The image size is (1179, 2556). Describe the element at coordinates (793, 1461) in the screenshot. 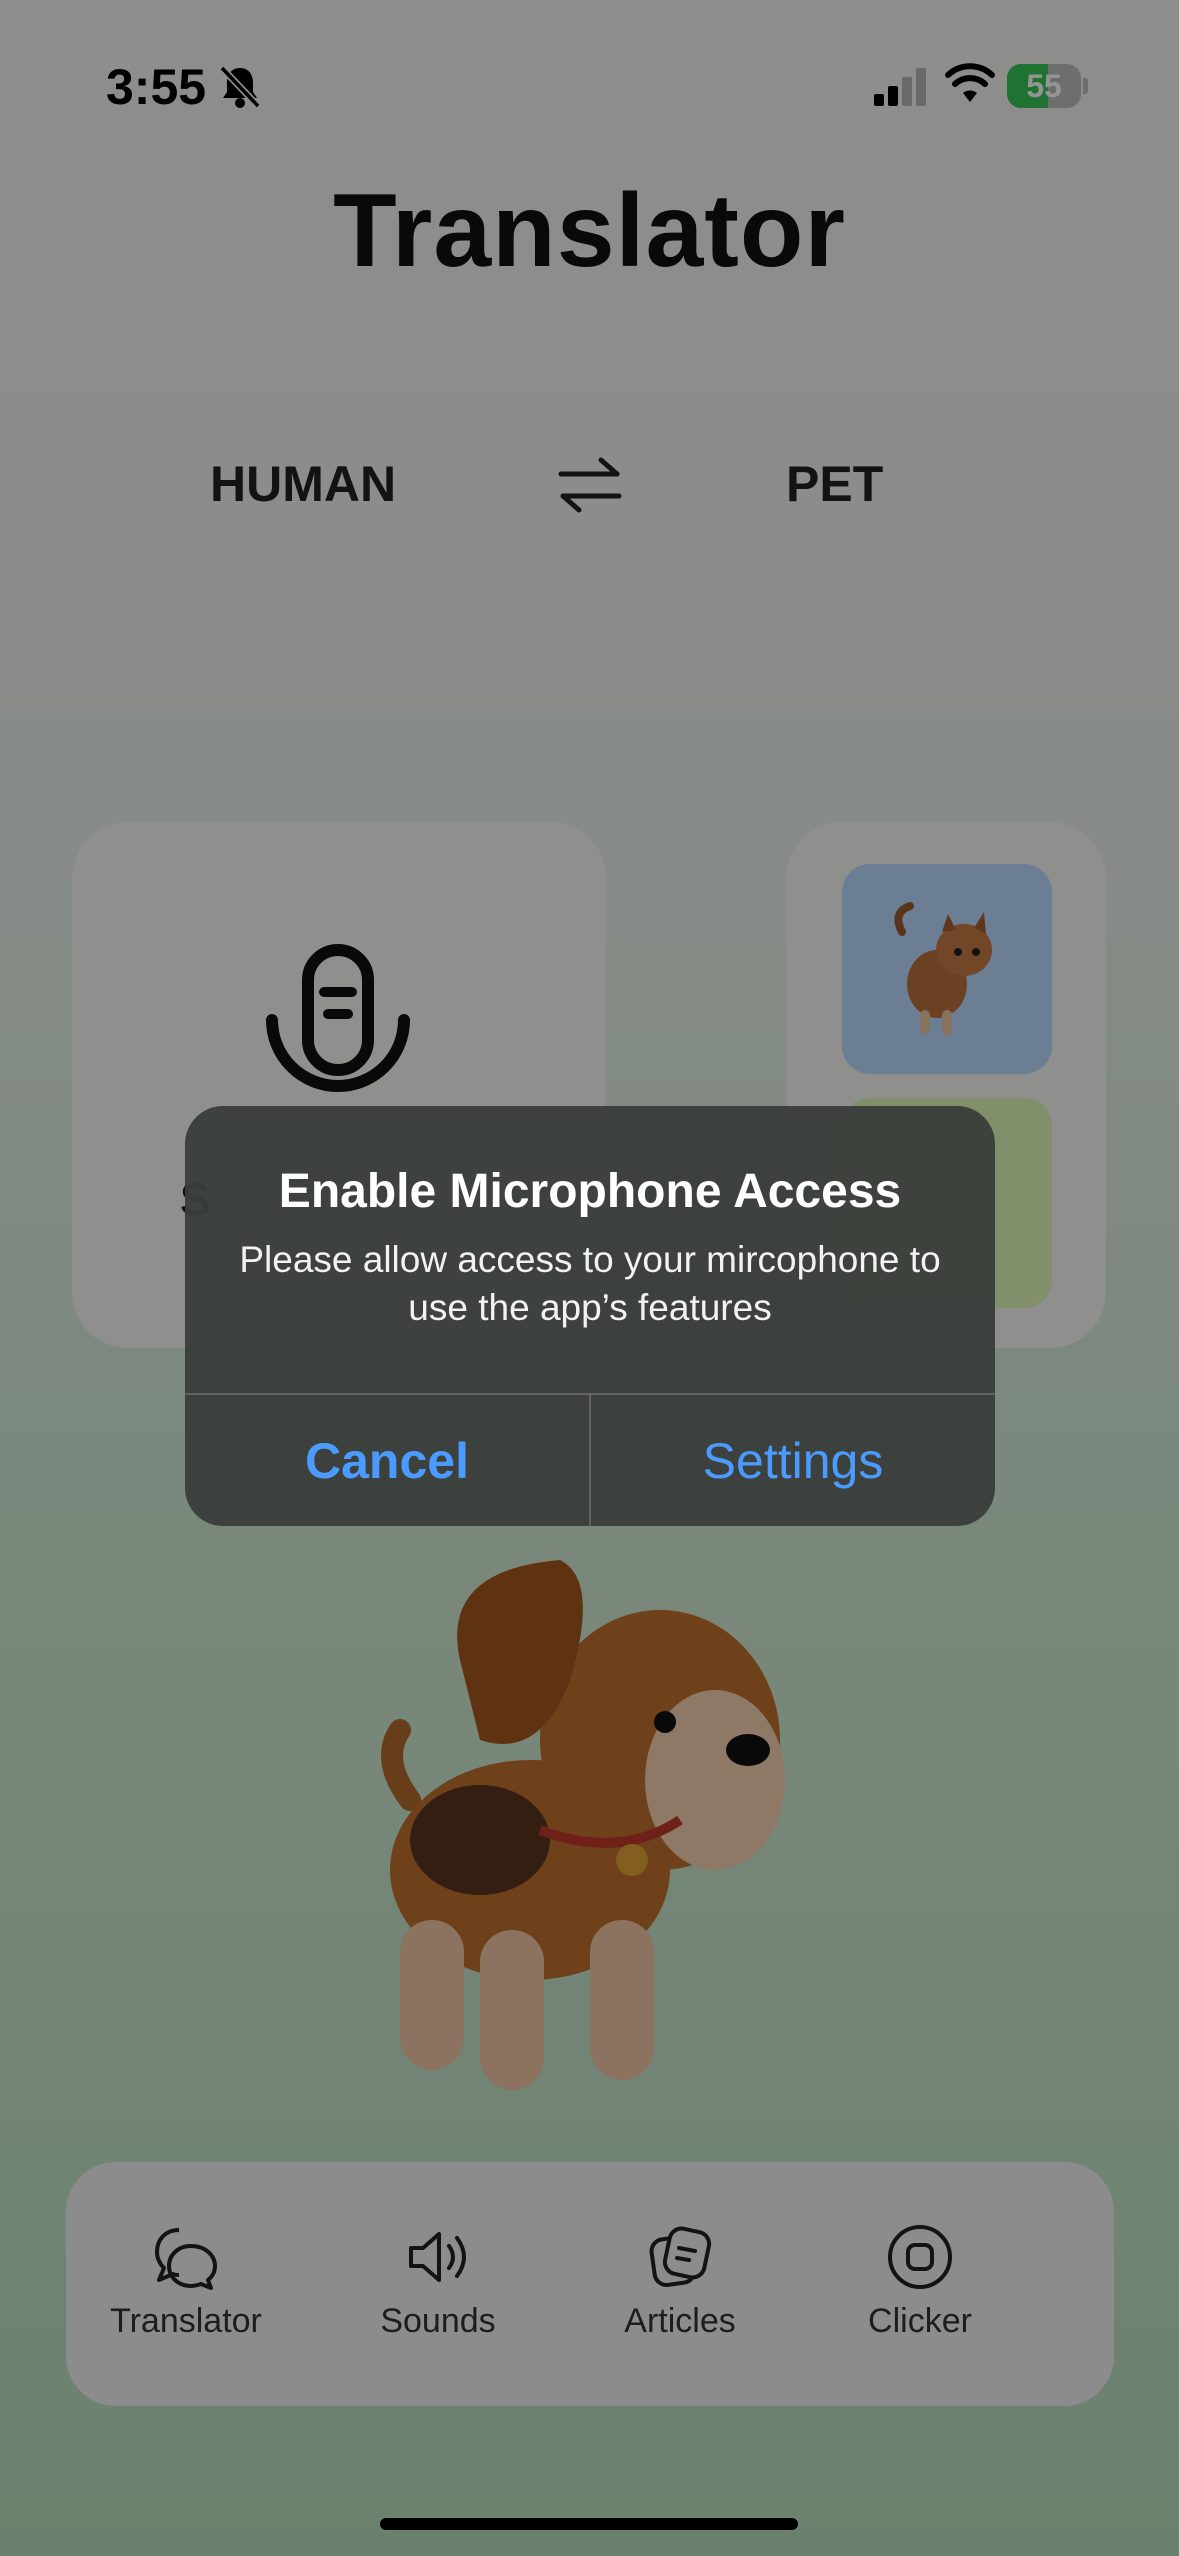

I see `settings-button: Settings` at that location.